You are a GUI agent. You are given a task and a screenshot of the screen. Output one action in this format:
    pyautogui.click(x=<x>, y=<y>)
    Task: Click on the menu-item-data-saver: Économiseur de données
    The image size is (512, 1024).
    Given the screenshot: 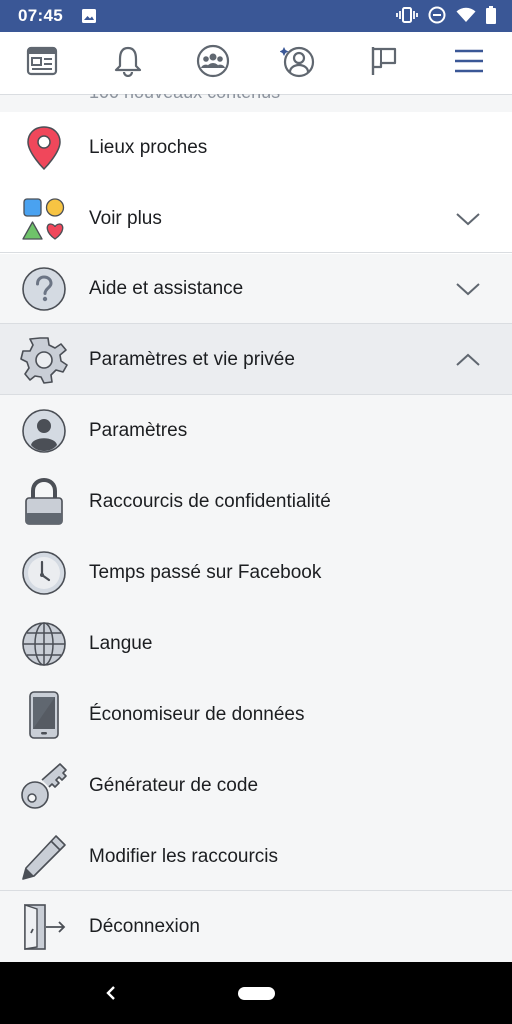 What is the action you would take?
    pyautogui.click(x=256, y=714)
    